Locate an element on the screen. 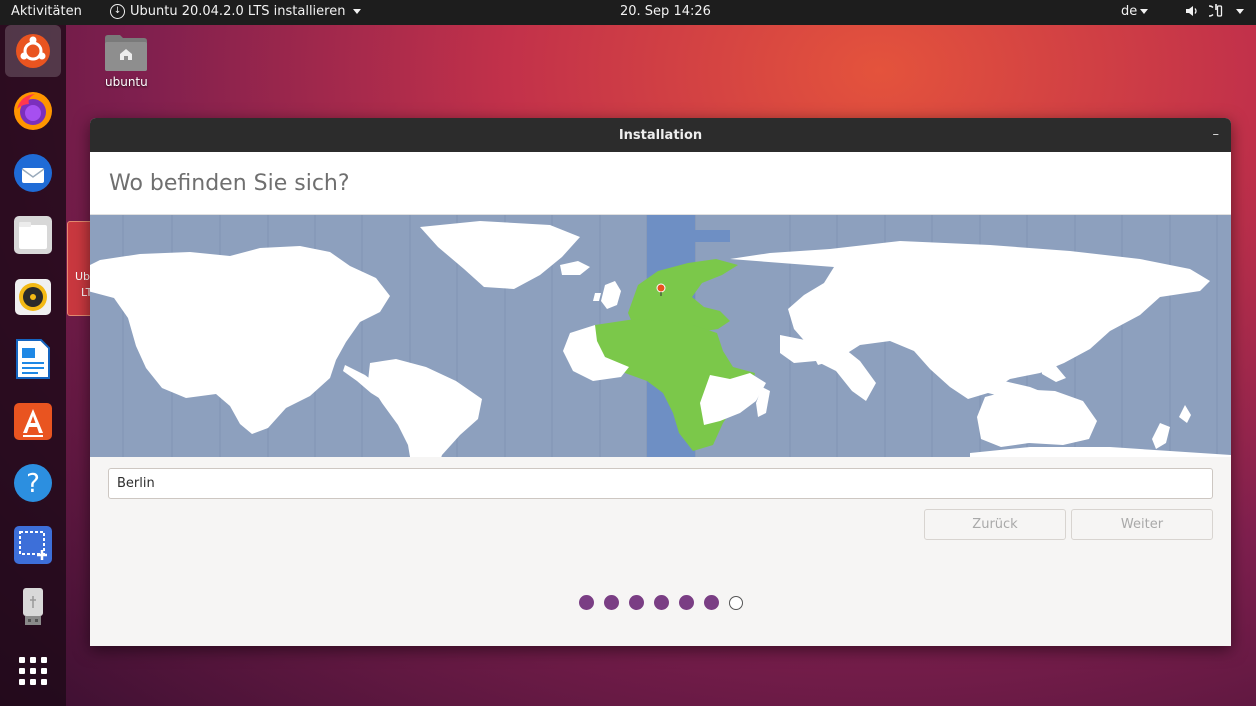 The width and height of the screenshot is (1256, 706). dock: ? is located at coordinates (33, 365).